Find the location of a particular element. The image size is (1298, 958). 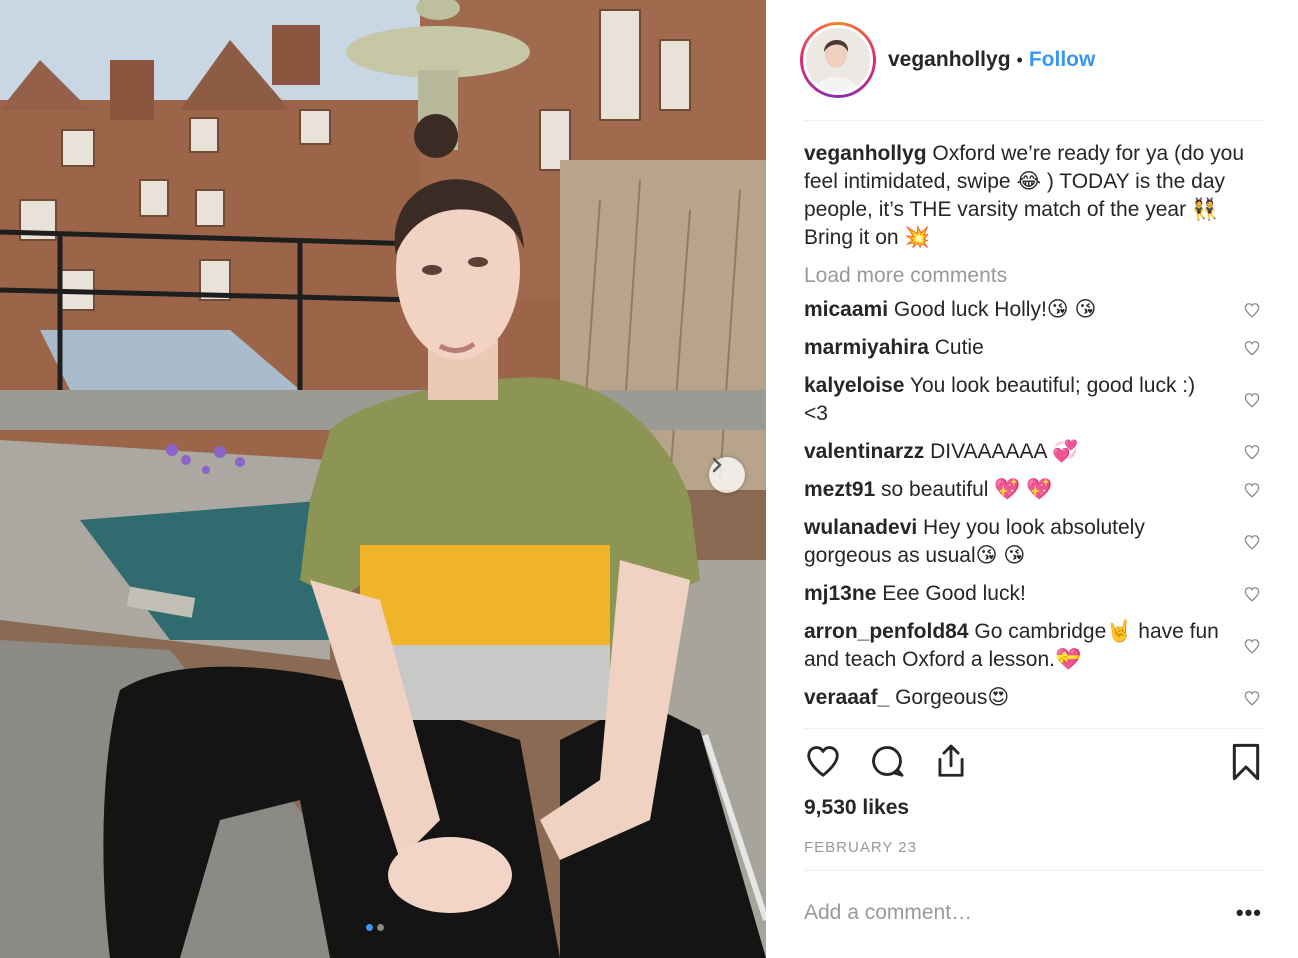

add-comment-divider is located at coordinates (1033, 870).